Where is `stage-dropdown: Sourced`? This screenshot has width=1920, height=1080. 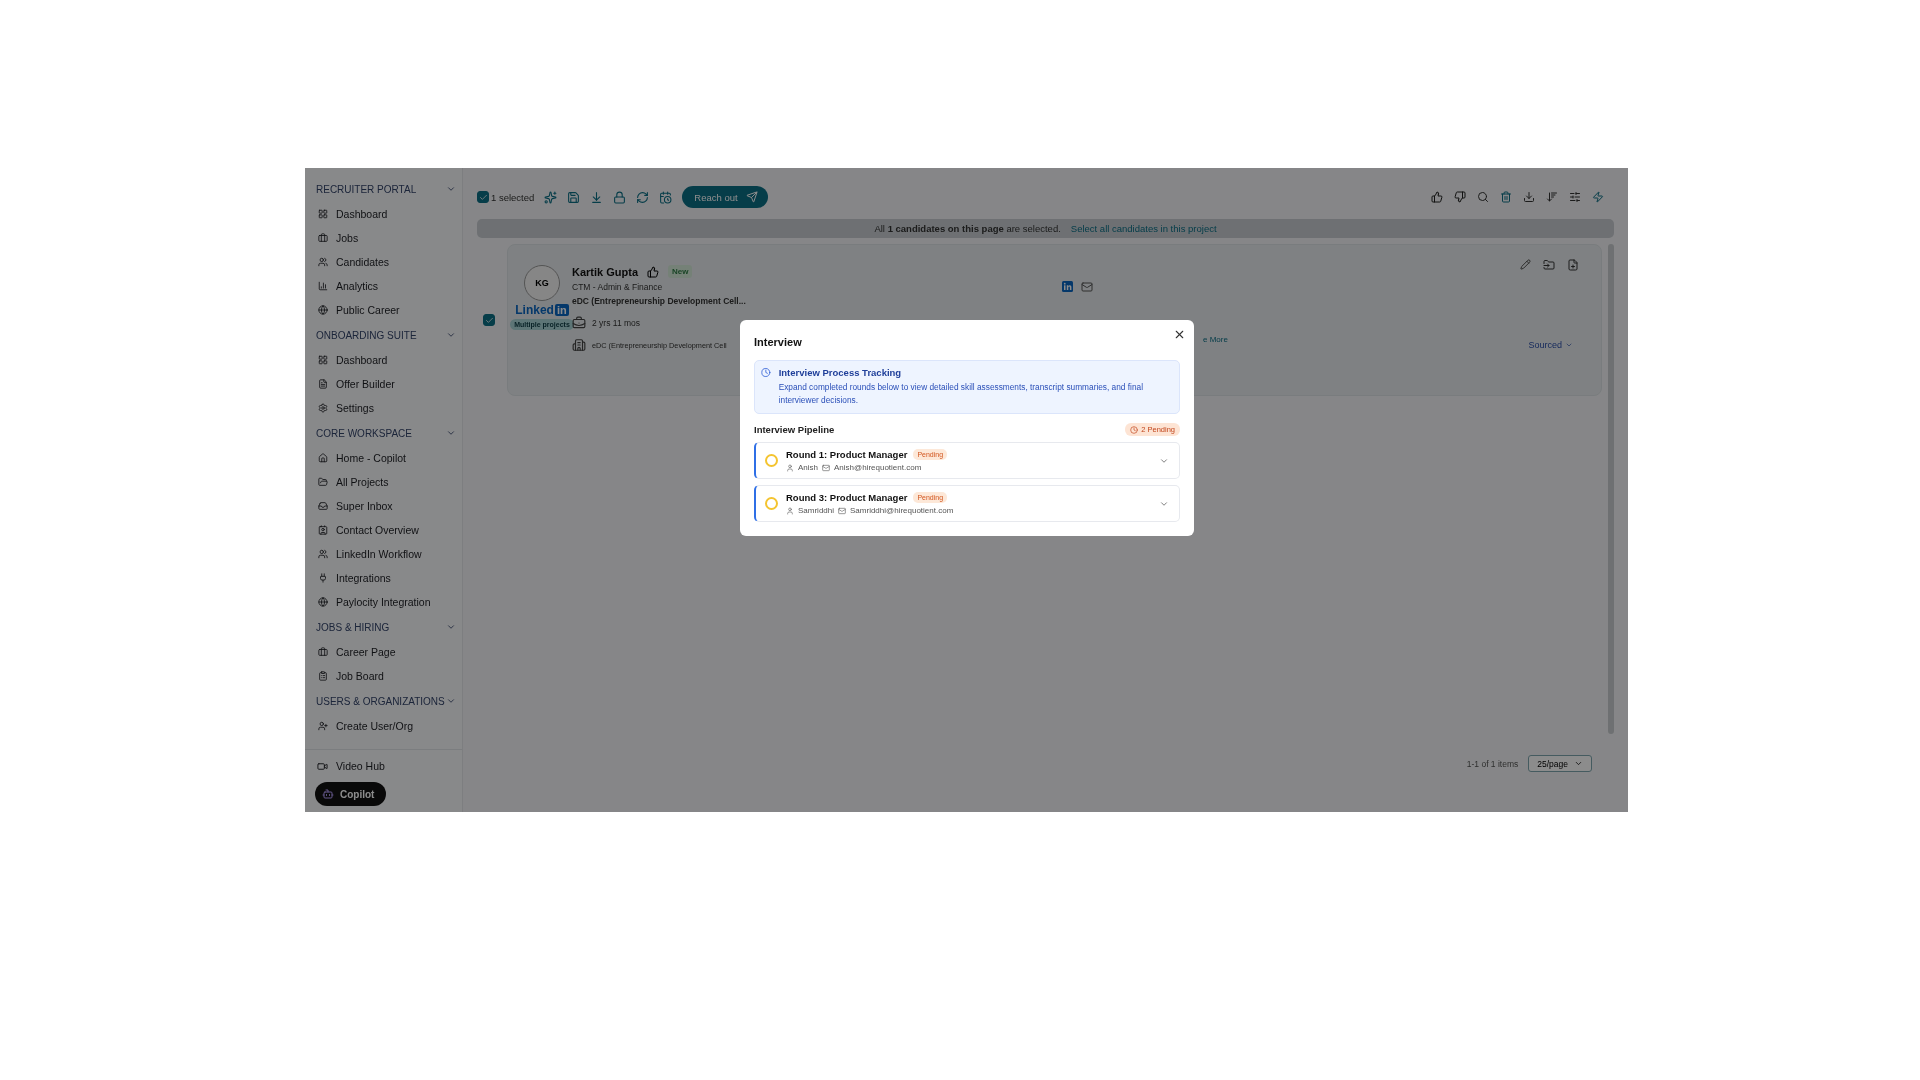
stage-dropdown: Sourced is located at coordinates (1550, 345).